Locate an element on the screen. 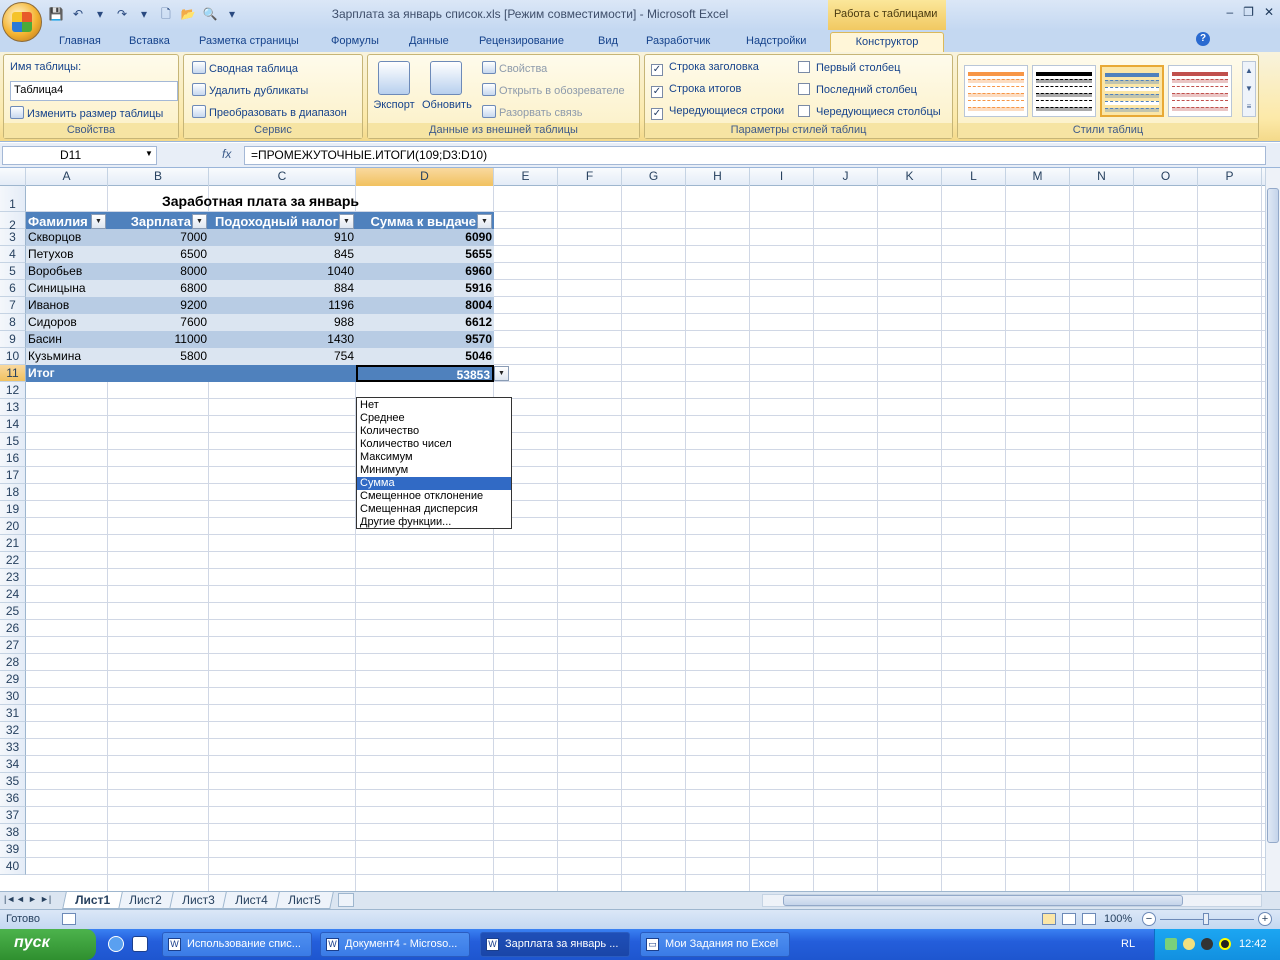 This screenshot has width=1280, height=960. first-column-checkbox: Первый столбец is located at coordinates (849, 67).